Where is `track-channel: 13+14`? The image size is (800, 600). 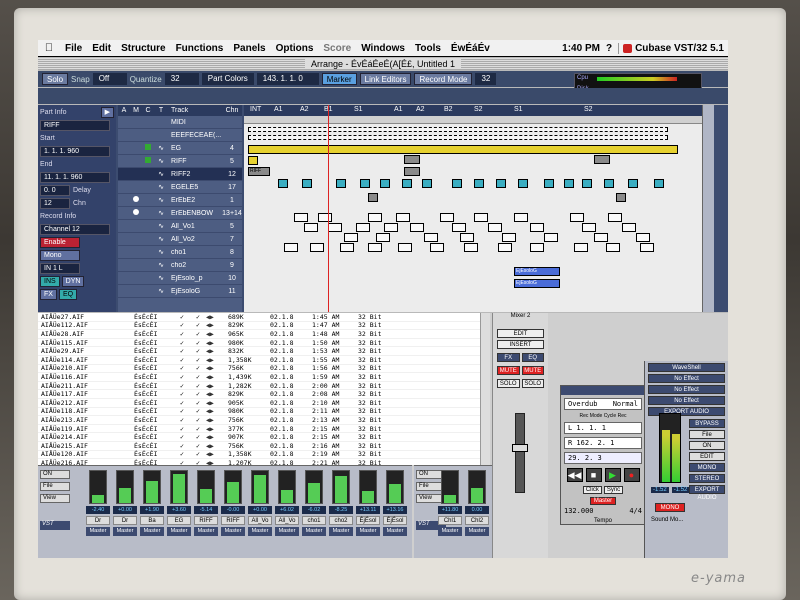 track-channel: 13+14 is located at coordinates (232, 213).